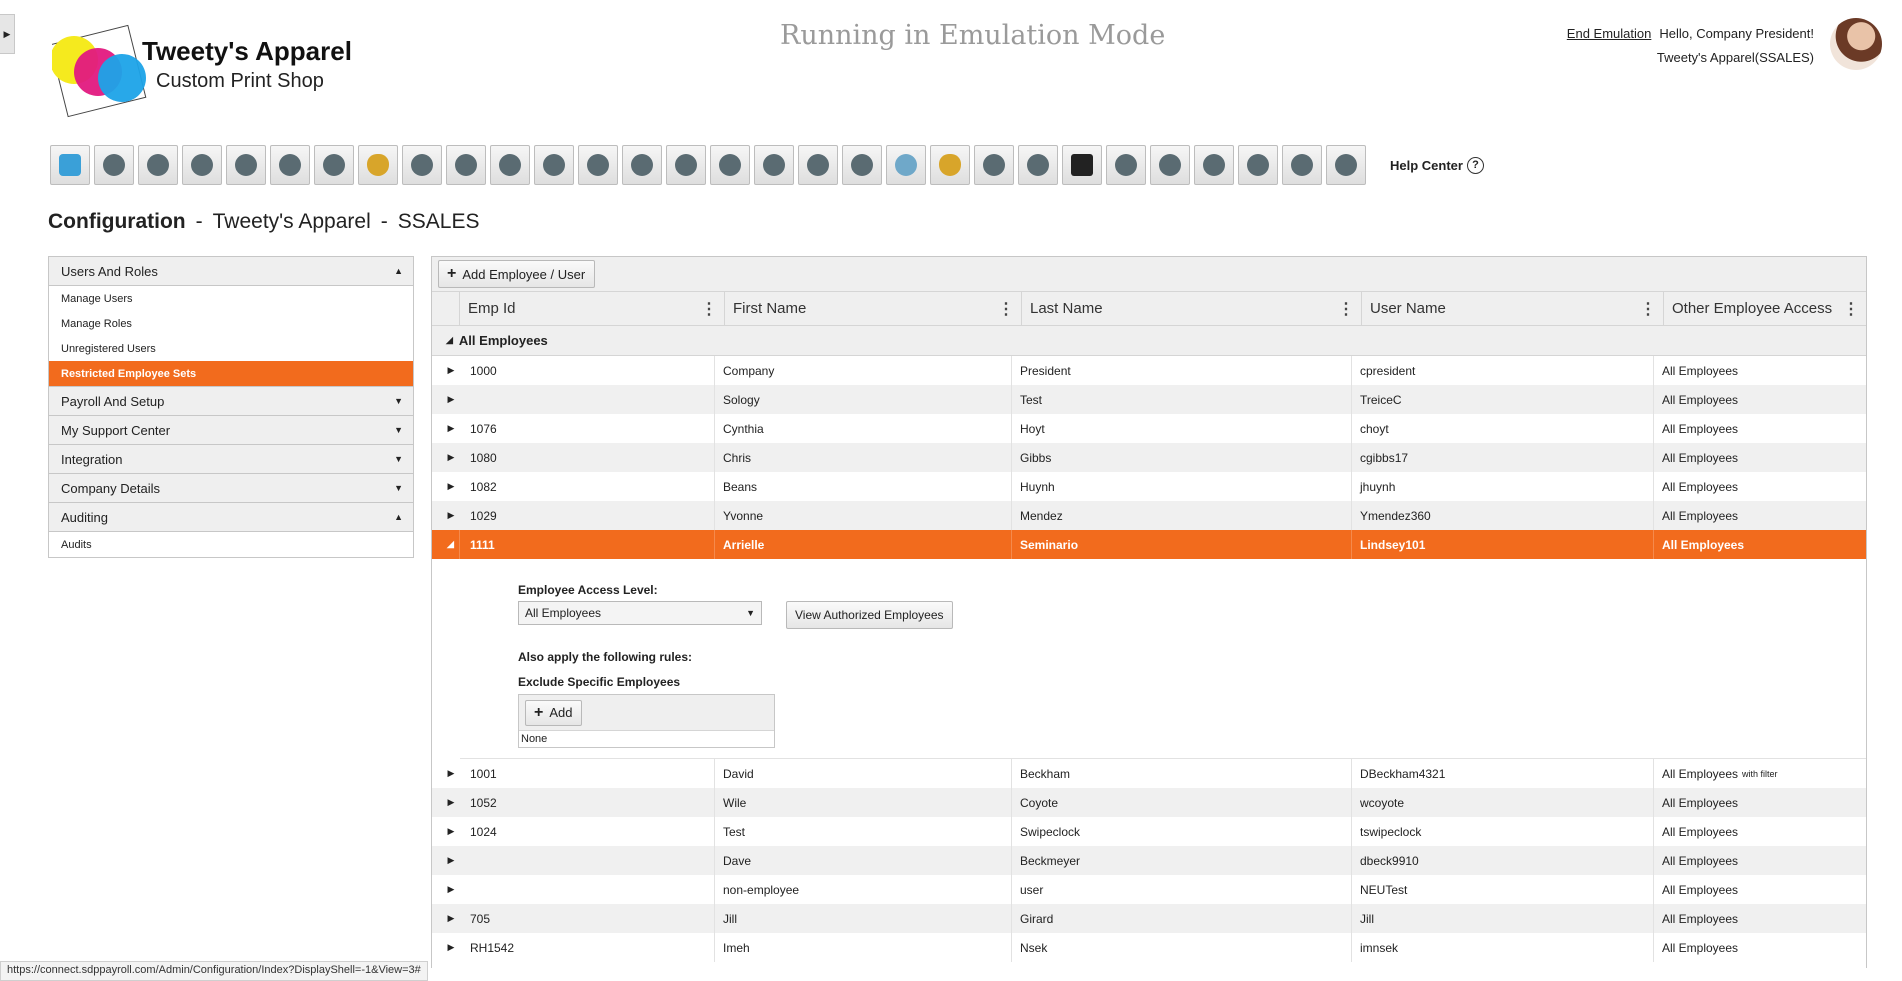 This screenshot has width=1902, height=981. I want to click on column-header-first-name: First Name ⋮, so click(873, 308).